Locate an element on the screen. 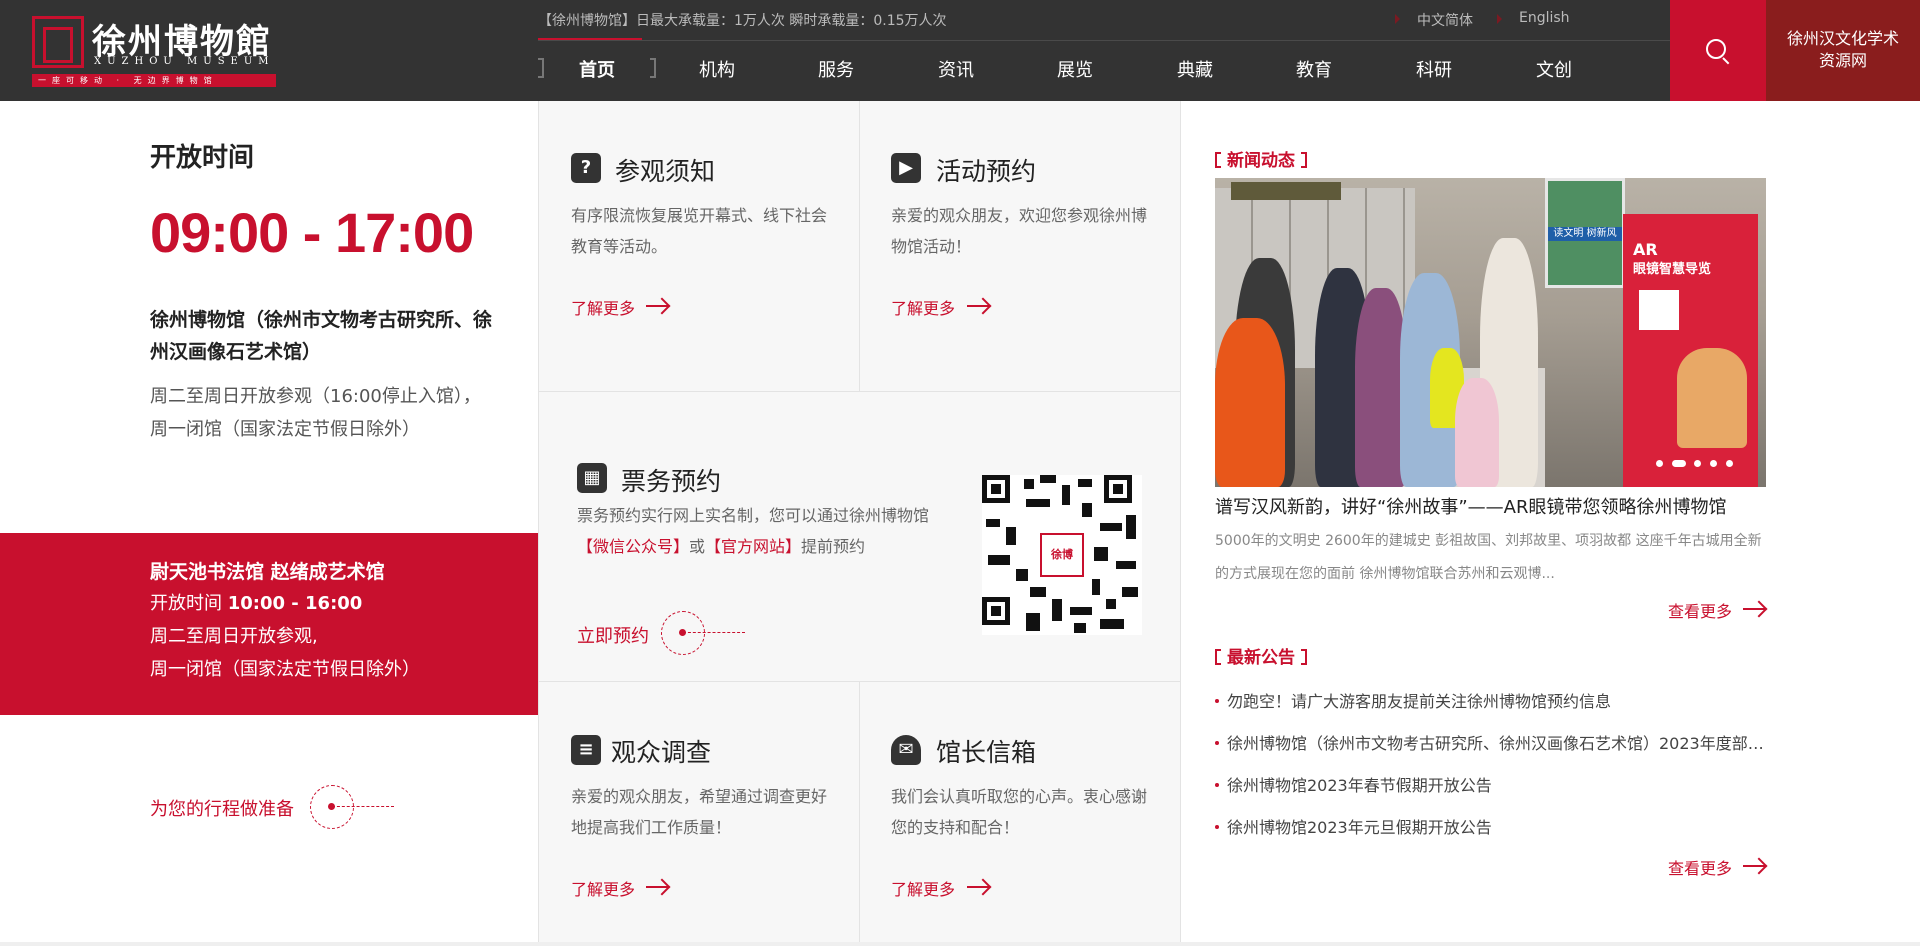 This screenshot has height=946, width=1920. han-link-line2: 资源网 is located at coordinates (1842, 60).